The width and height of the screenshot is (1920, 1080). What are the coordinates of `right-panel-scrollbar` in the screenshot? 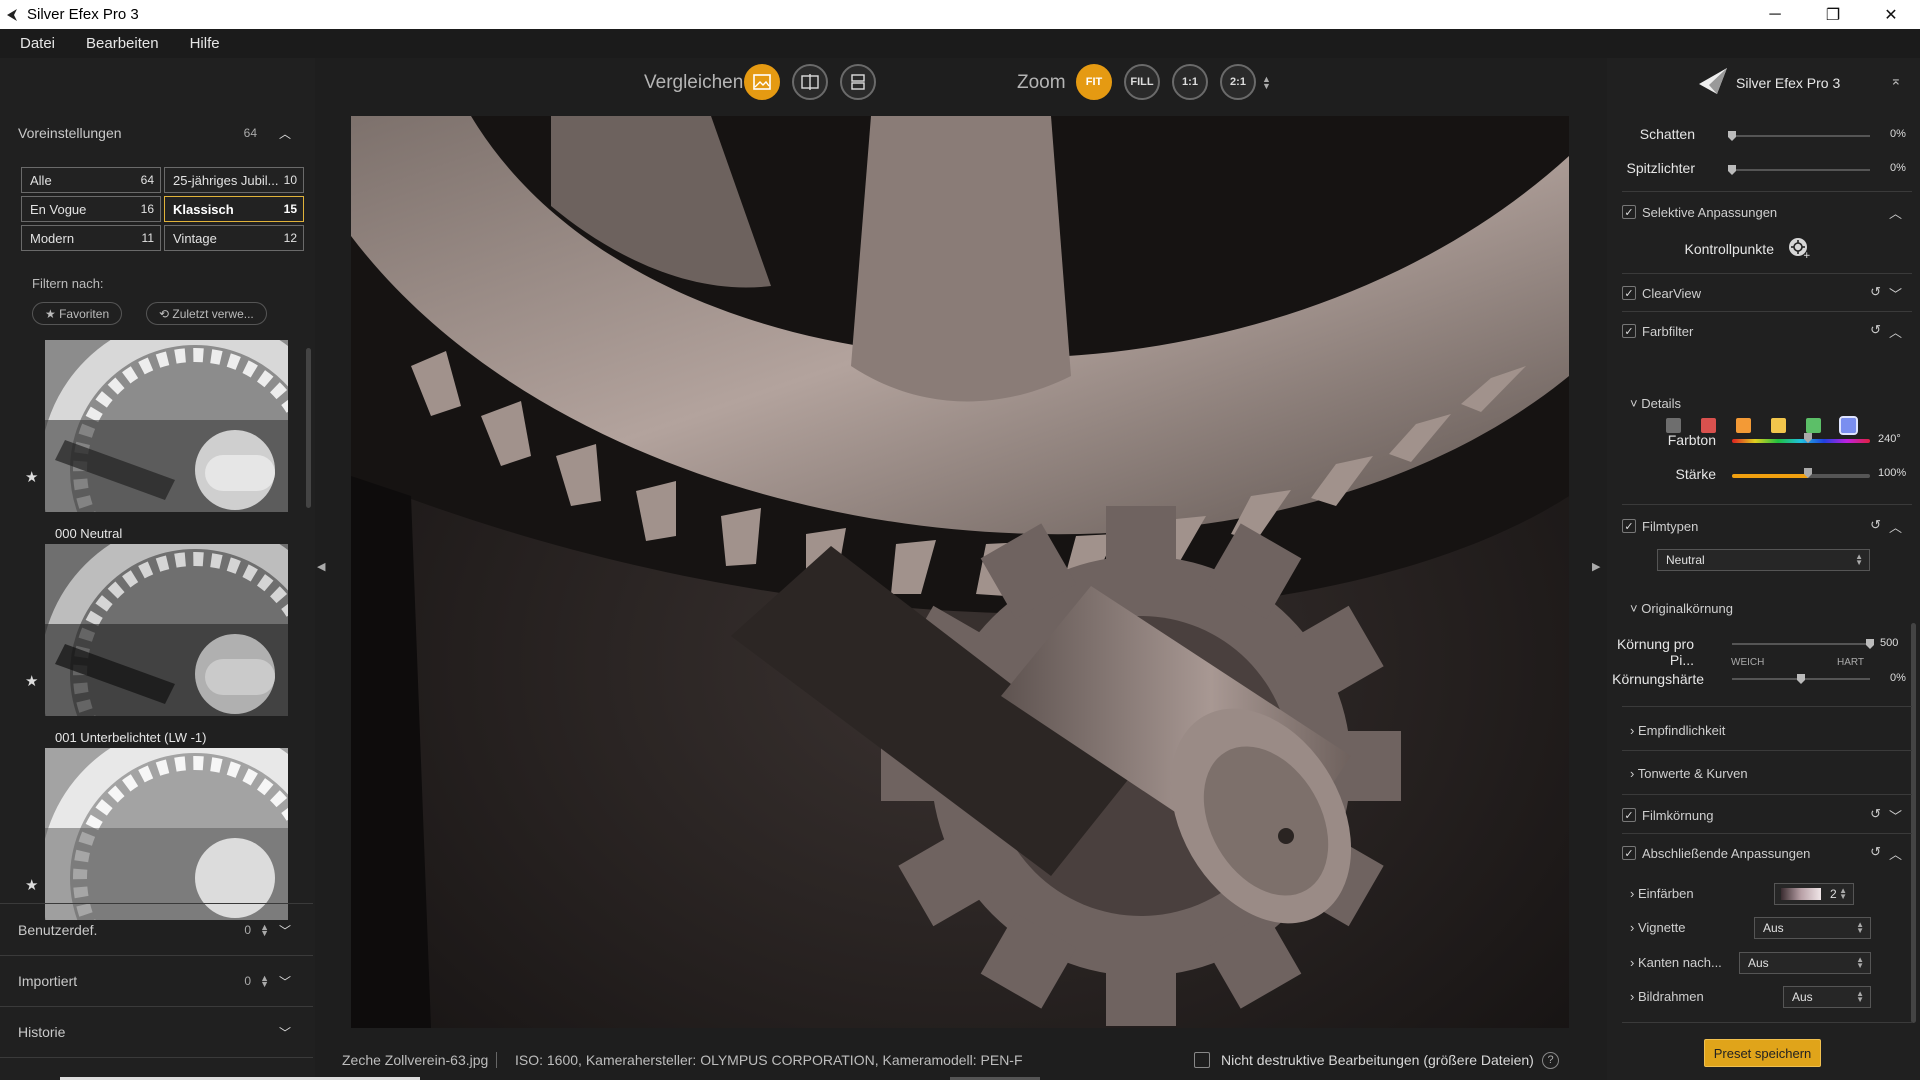 It's located at (1913, 823).